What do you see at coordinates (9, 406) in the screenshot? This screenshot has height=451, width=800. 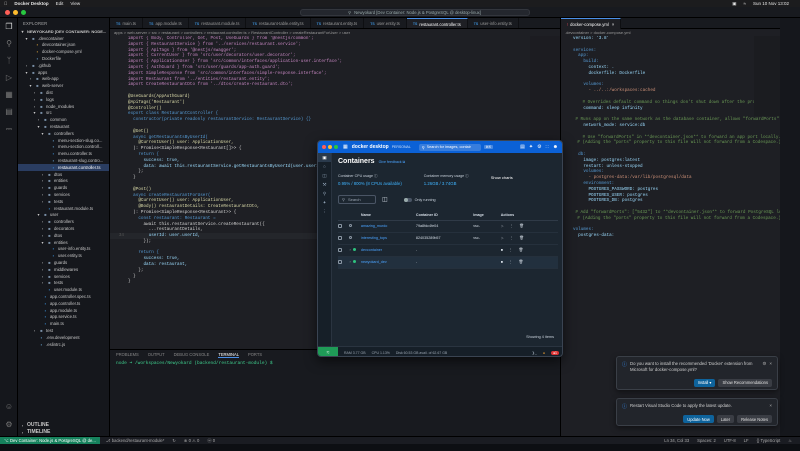 I see `account-icon: ☺` at bounding box center [9, 406].